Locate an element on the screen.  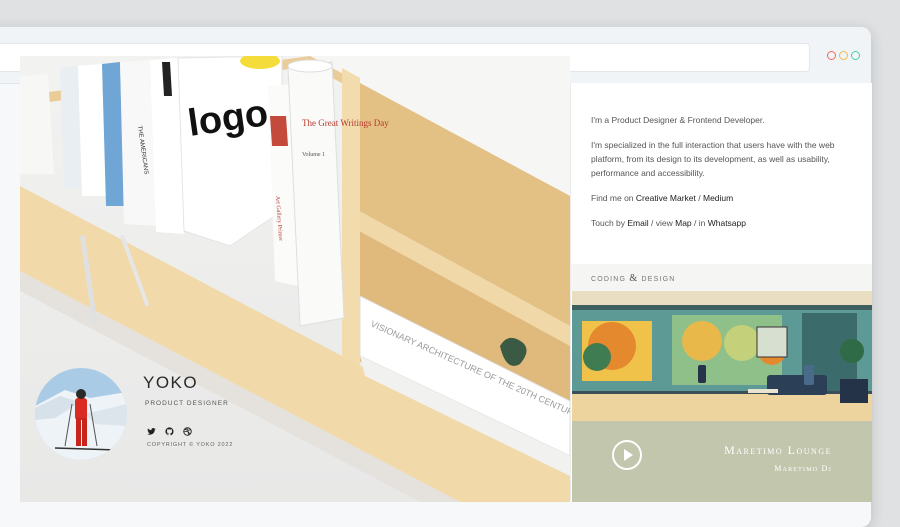
maximize-dot is located at coordinates (855, 55).